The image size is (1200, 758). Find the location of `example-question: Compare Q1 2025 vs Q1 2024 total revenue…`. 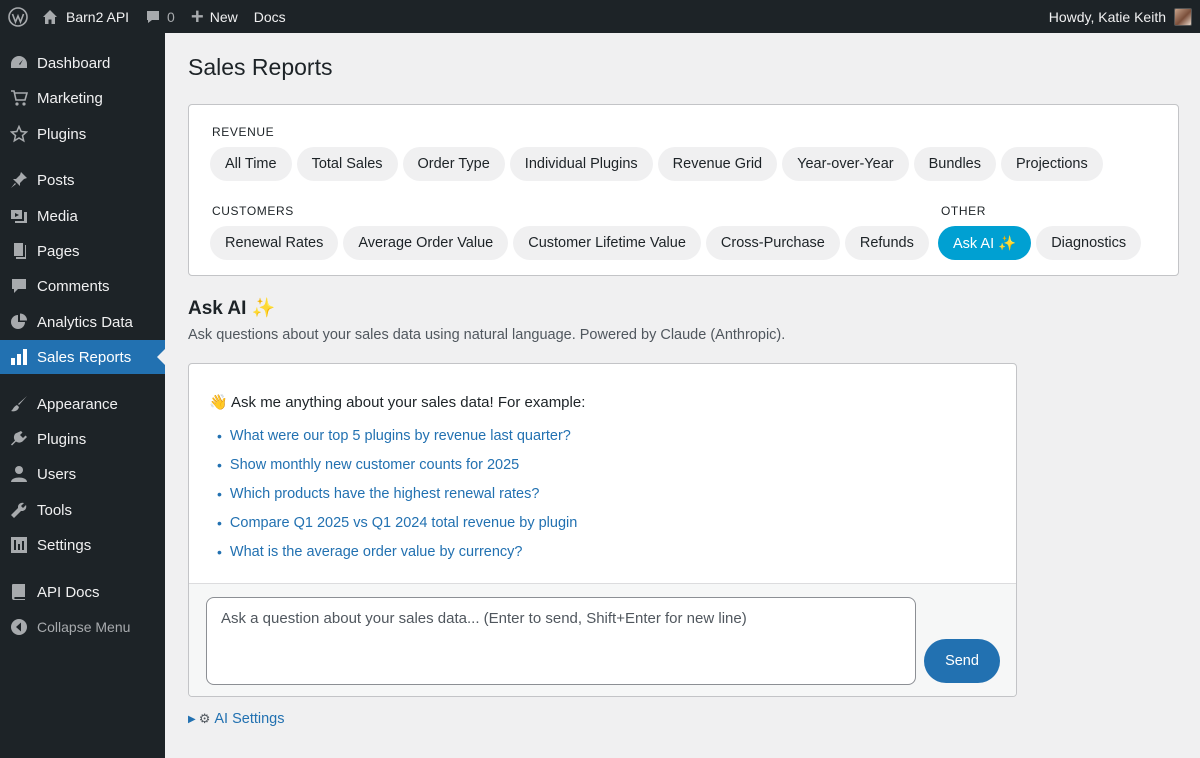

example-question: Compare Q1 2025 vs Q1 2024 total revenue… is located at coordinates (397, 523).